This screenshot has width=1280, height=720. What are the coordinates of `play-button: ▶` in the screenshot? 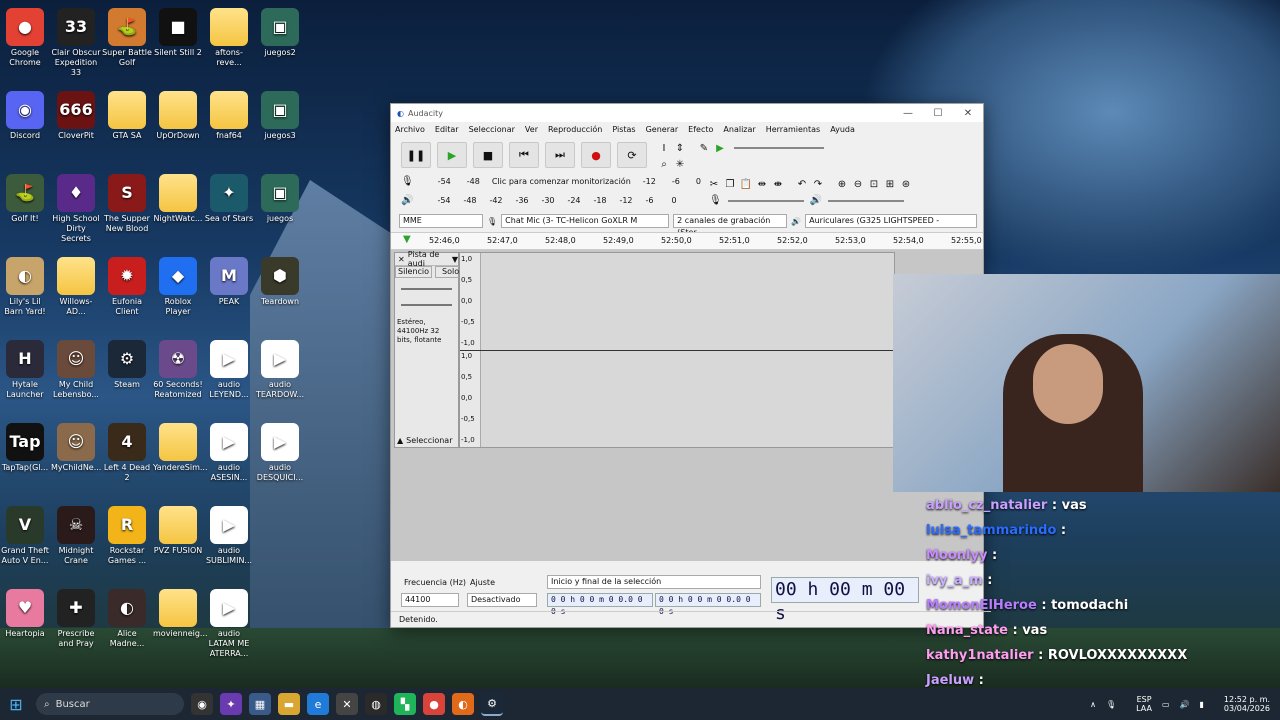 It's located at (452, 155).